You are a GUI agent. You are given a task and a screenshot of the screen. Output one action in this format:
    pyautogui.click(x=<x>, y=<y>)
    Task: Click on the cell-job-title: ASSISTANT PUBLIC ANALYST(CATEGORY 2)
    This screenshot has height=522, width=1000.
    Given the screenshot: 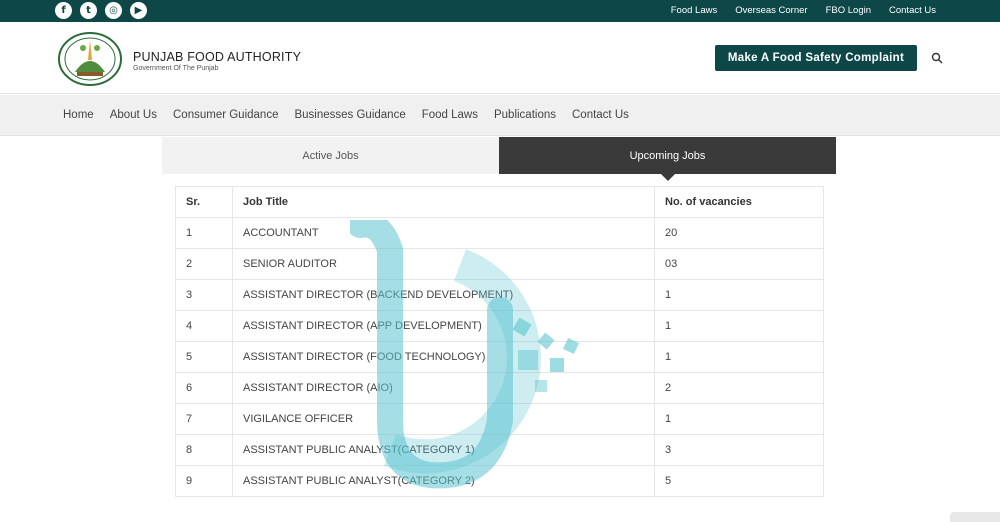 What is the action you would take?
    pyautogui.click(x=443, y=481)
    